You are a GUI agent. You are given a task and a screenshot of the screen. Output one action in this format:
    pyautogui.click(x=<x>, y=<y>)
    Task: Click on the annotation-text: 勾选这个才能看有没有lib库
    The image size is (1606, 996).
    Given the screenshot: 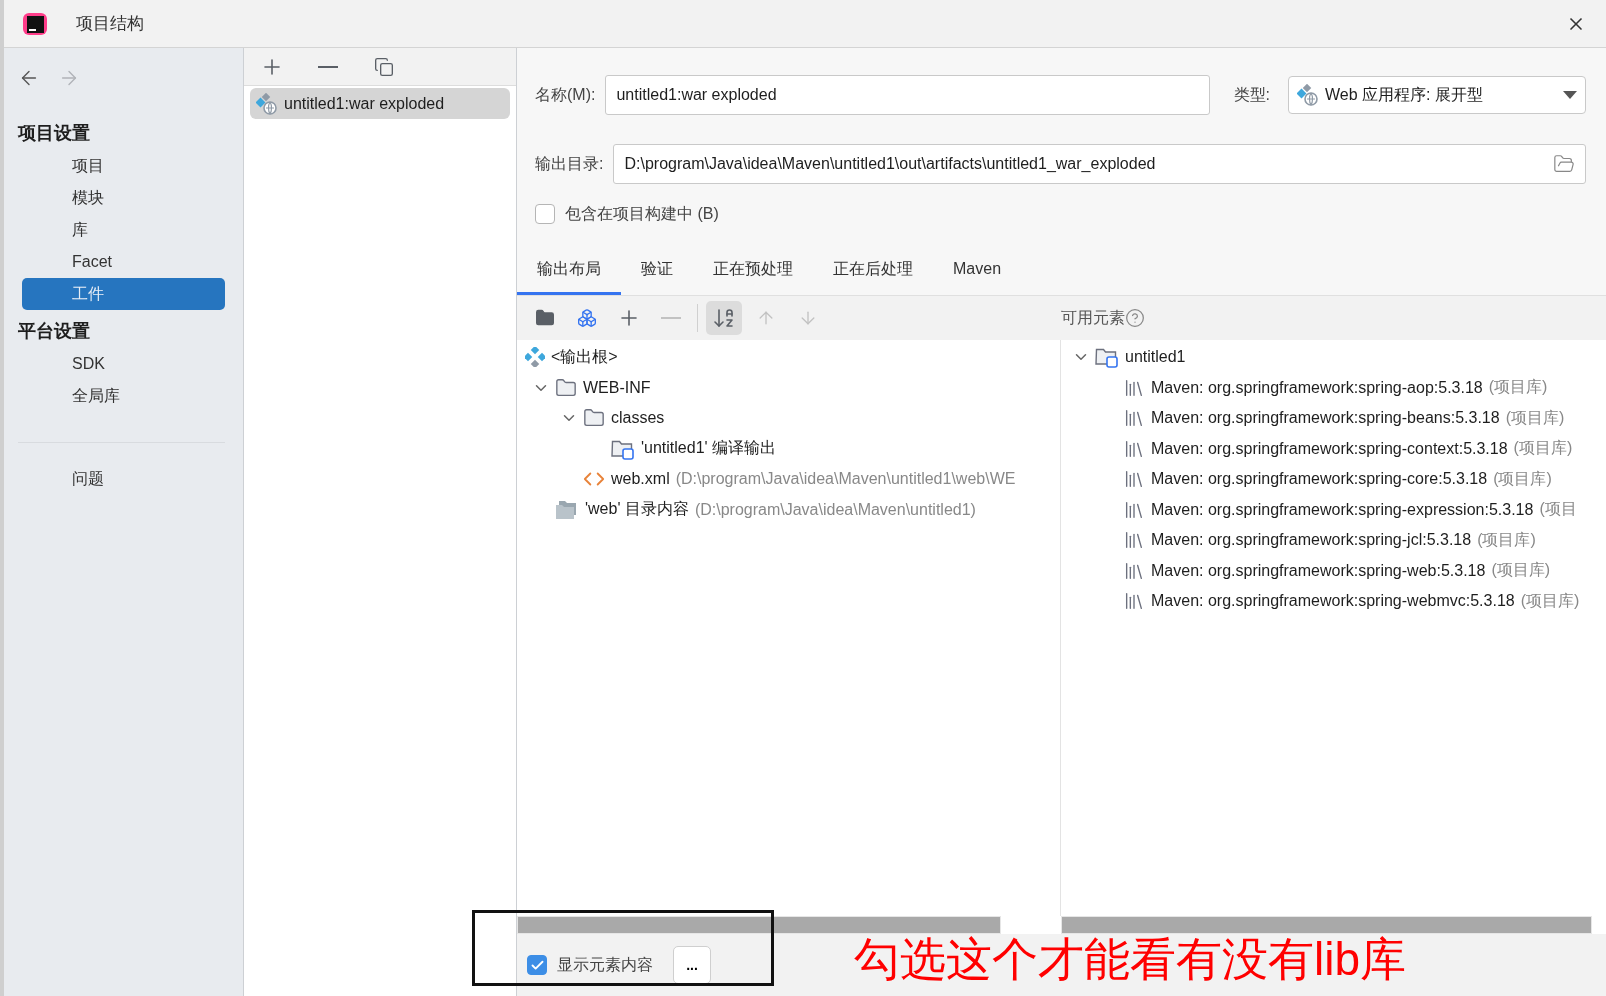 What is the action you would take?
    pyautogui.click(x=1130, y=959)
    